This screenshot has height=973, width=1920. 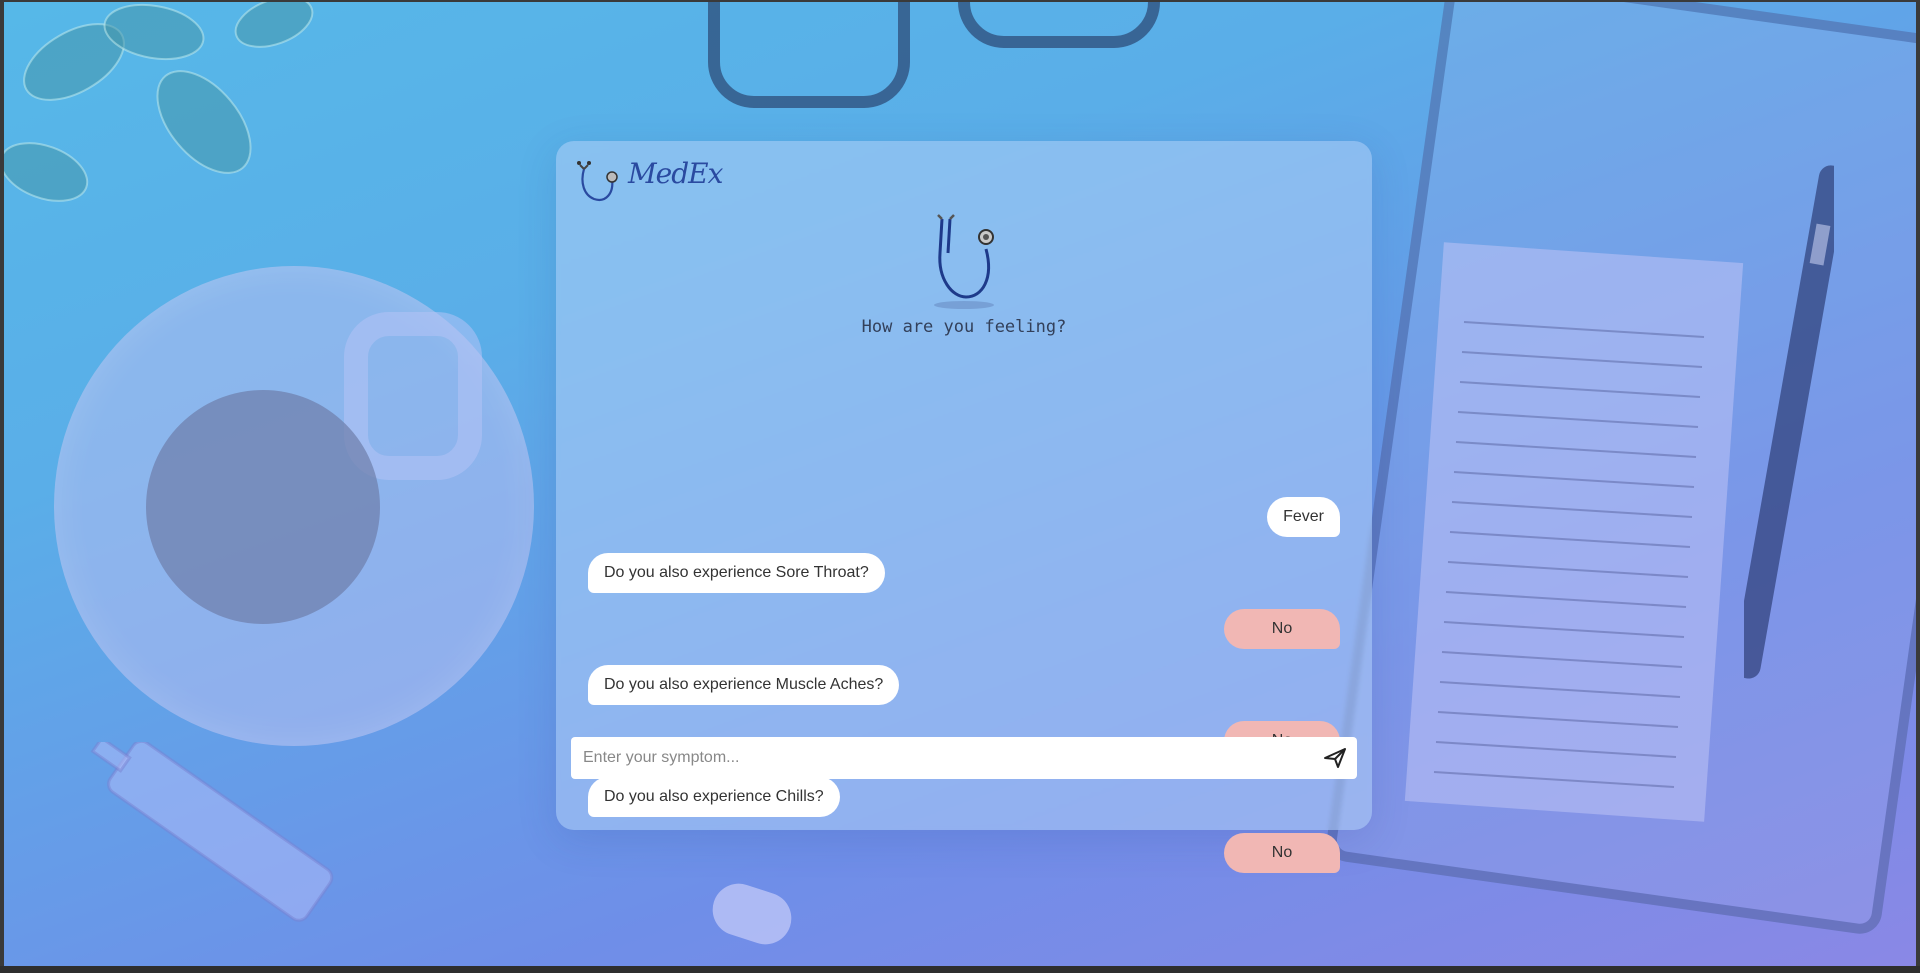 I want to click on cup-handle-decoration, so click(x=413, y=396).